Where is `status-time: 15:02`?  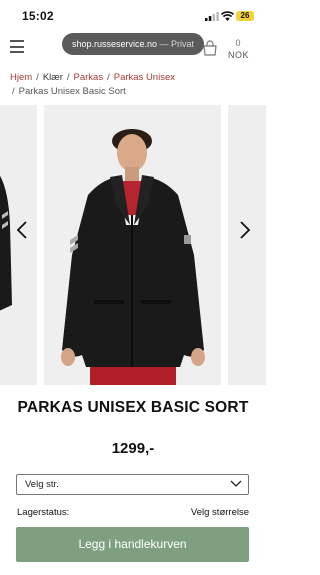
status-time: 15:02 is located at coordinates (38, 16).